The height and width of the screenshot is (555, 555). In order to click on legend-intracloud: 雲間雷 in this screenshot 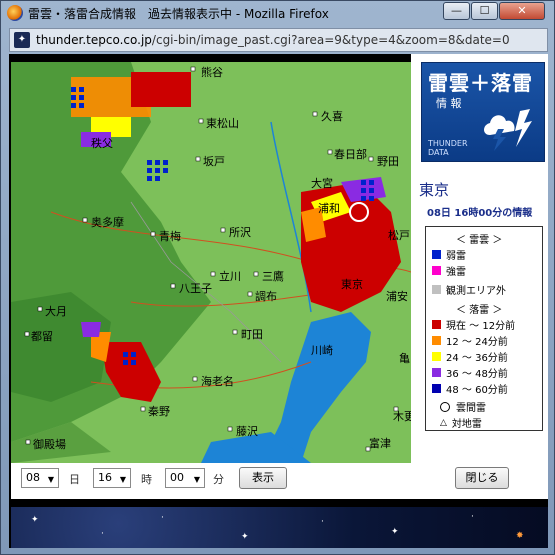, I will do `click(463, 406)`.